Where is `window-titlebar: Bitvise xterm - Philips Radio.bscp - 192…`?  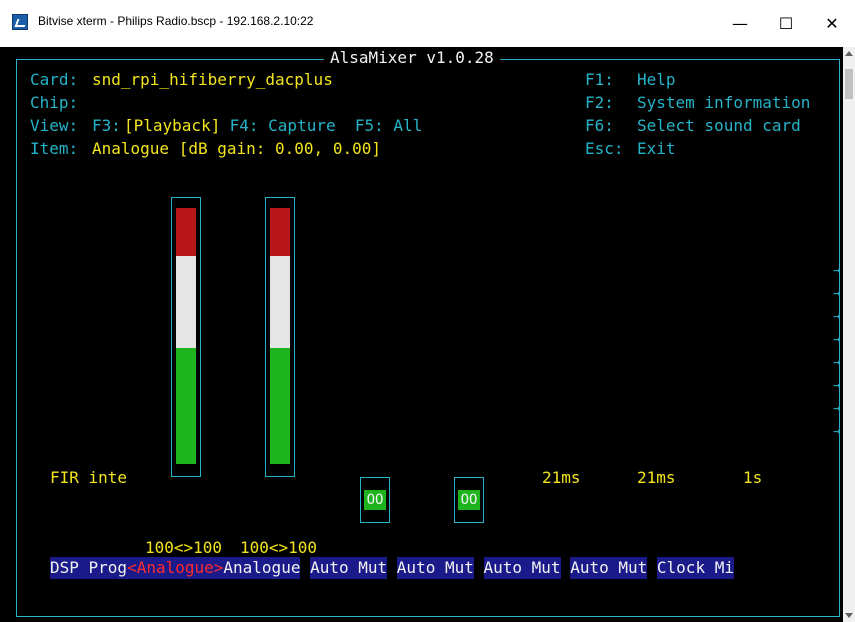
window-titlebar: Bitvise xterm - Philips Radio.bscp - 192… is located at coordinates (427, 23).